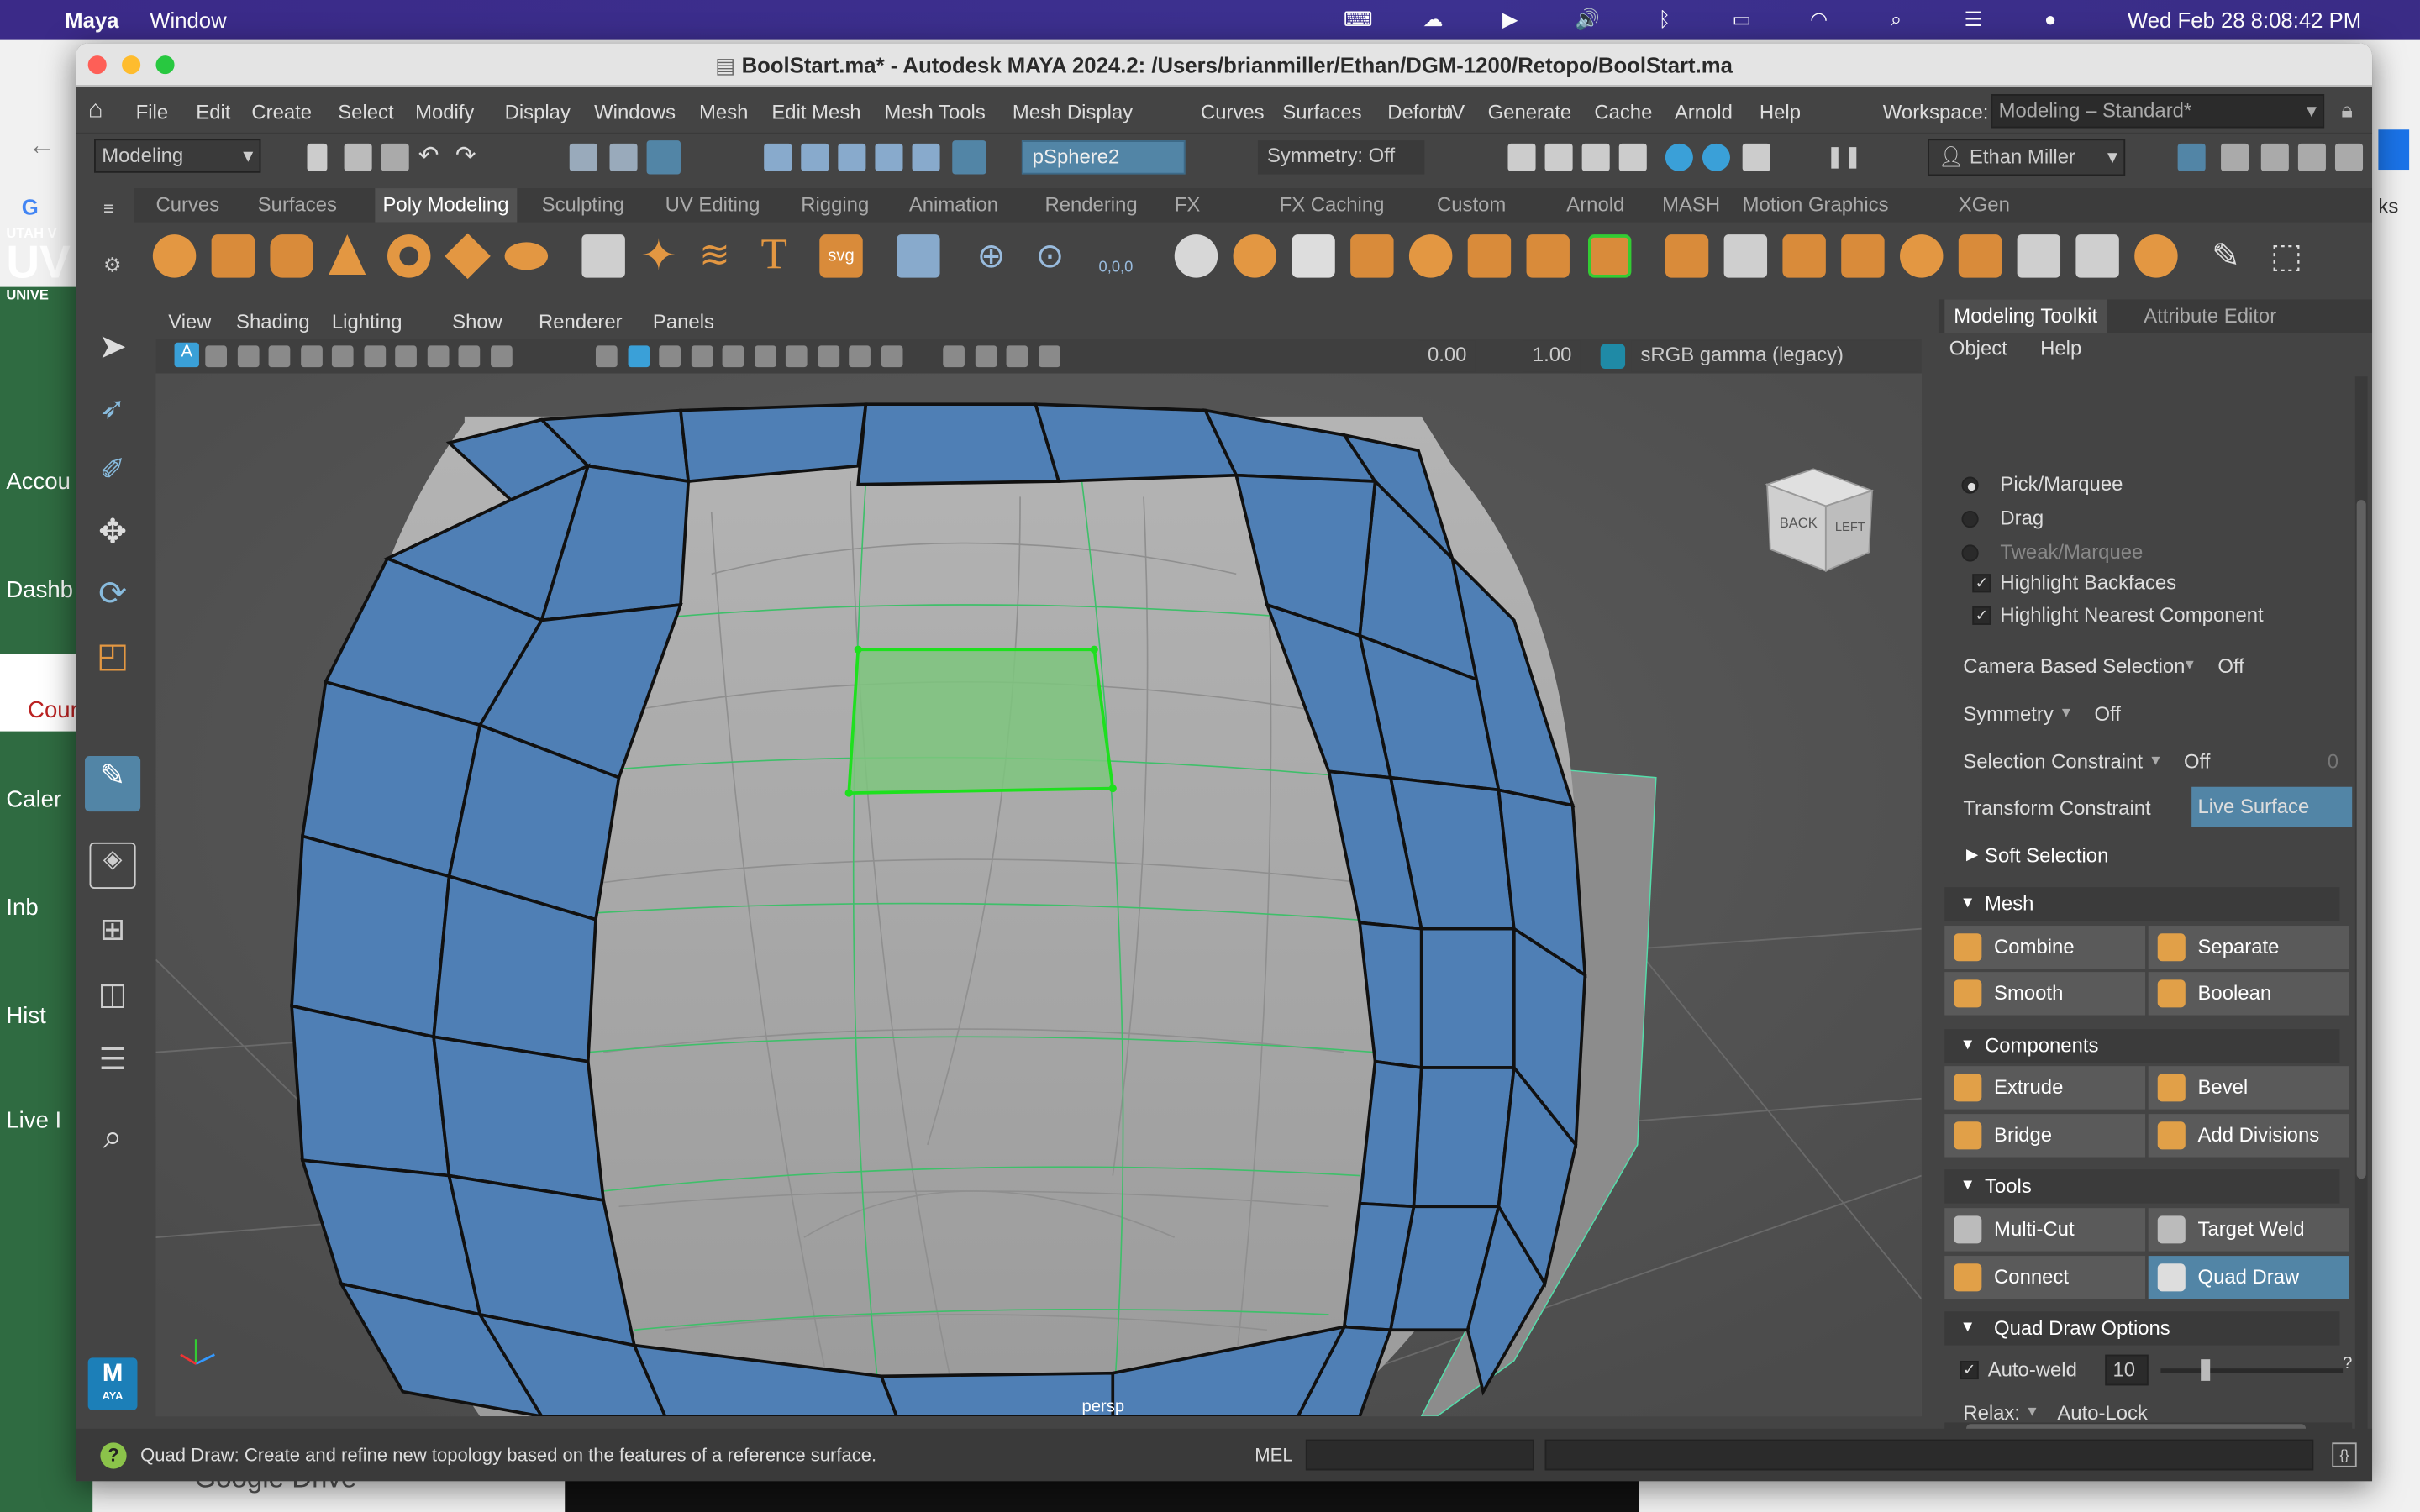 Image resolution: width=2420 pixels, height=1512 pixels. I want to click on quad-draw-button: Quad Draw, so click(2248, 1277).